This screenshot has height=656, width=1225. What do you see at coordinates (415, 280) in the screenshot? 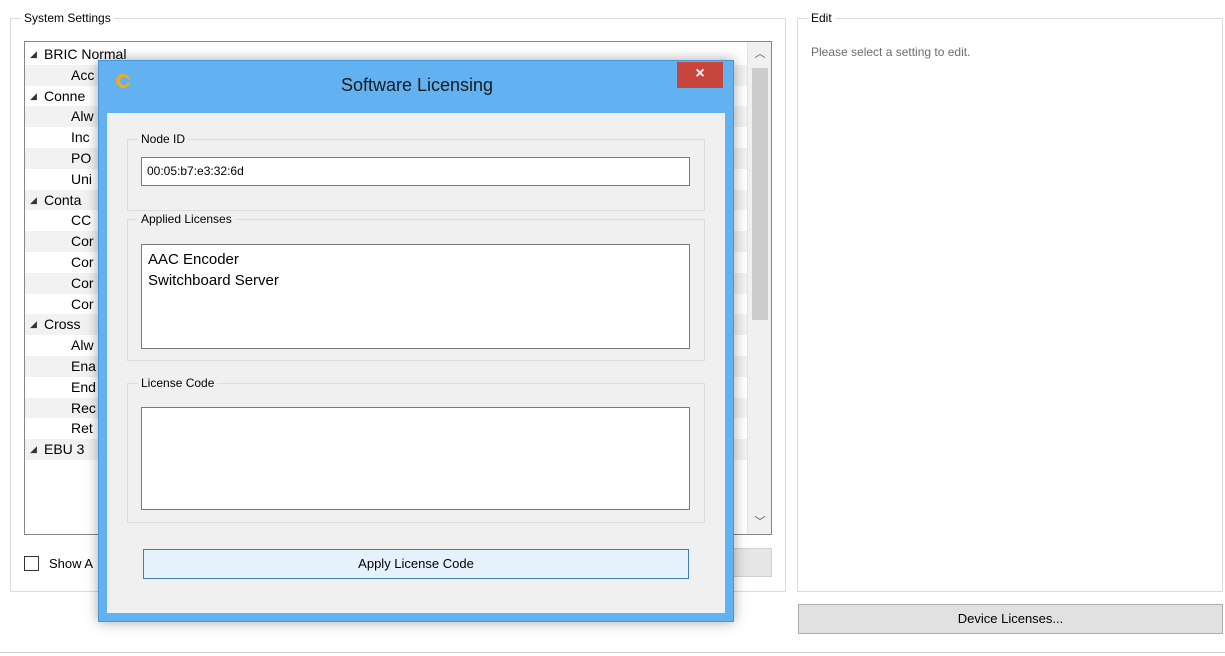
I see `license-item: Switchboard Server` at bounding box center [415, 280].